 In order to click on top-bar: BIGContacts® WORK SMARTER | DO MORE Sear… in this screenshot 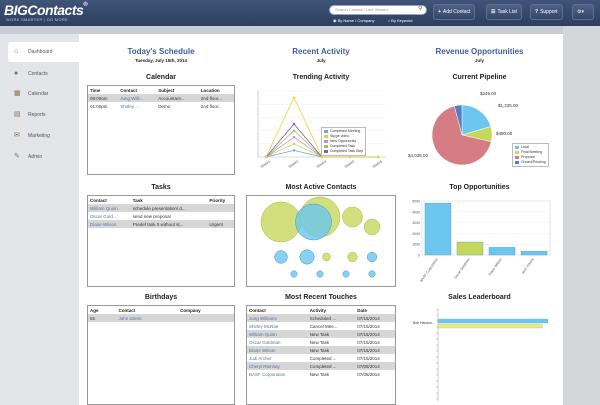, I will do `click(300, 13)`.